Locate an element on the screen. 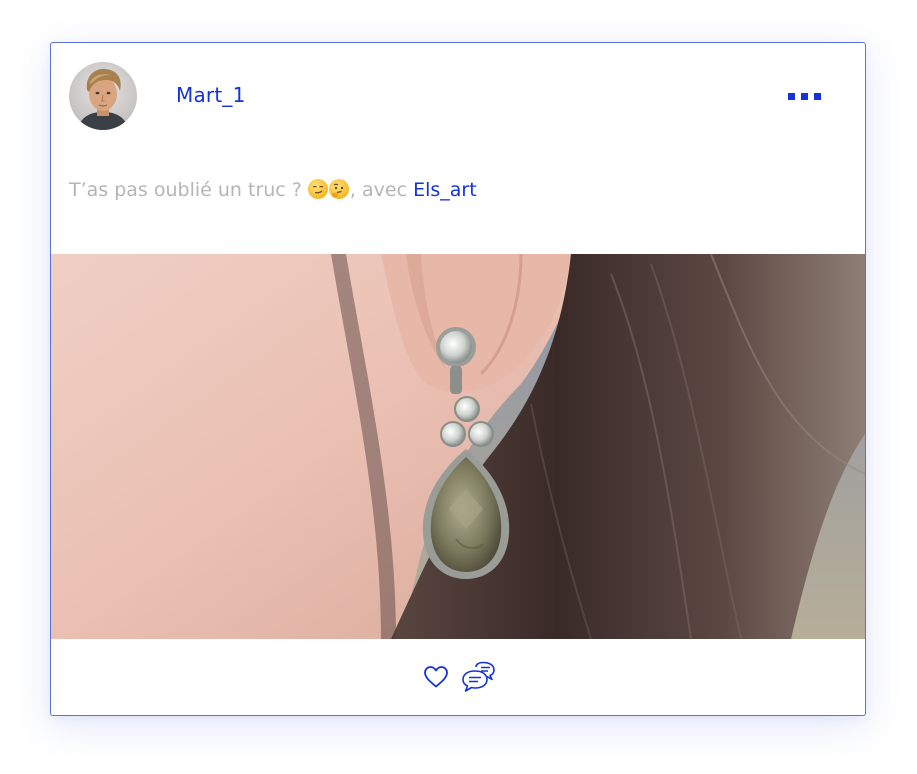 This screenshot has width=917, height=774. post-caption: T’as pas oublié un truc ? , avec Els_art is located at coordinates (273, 190).